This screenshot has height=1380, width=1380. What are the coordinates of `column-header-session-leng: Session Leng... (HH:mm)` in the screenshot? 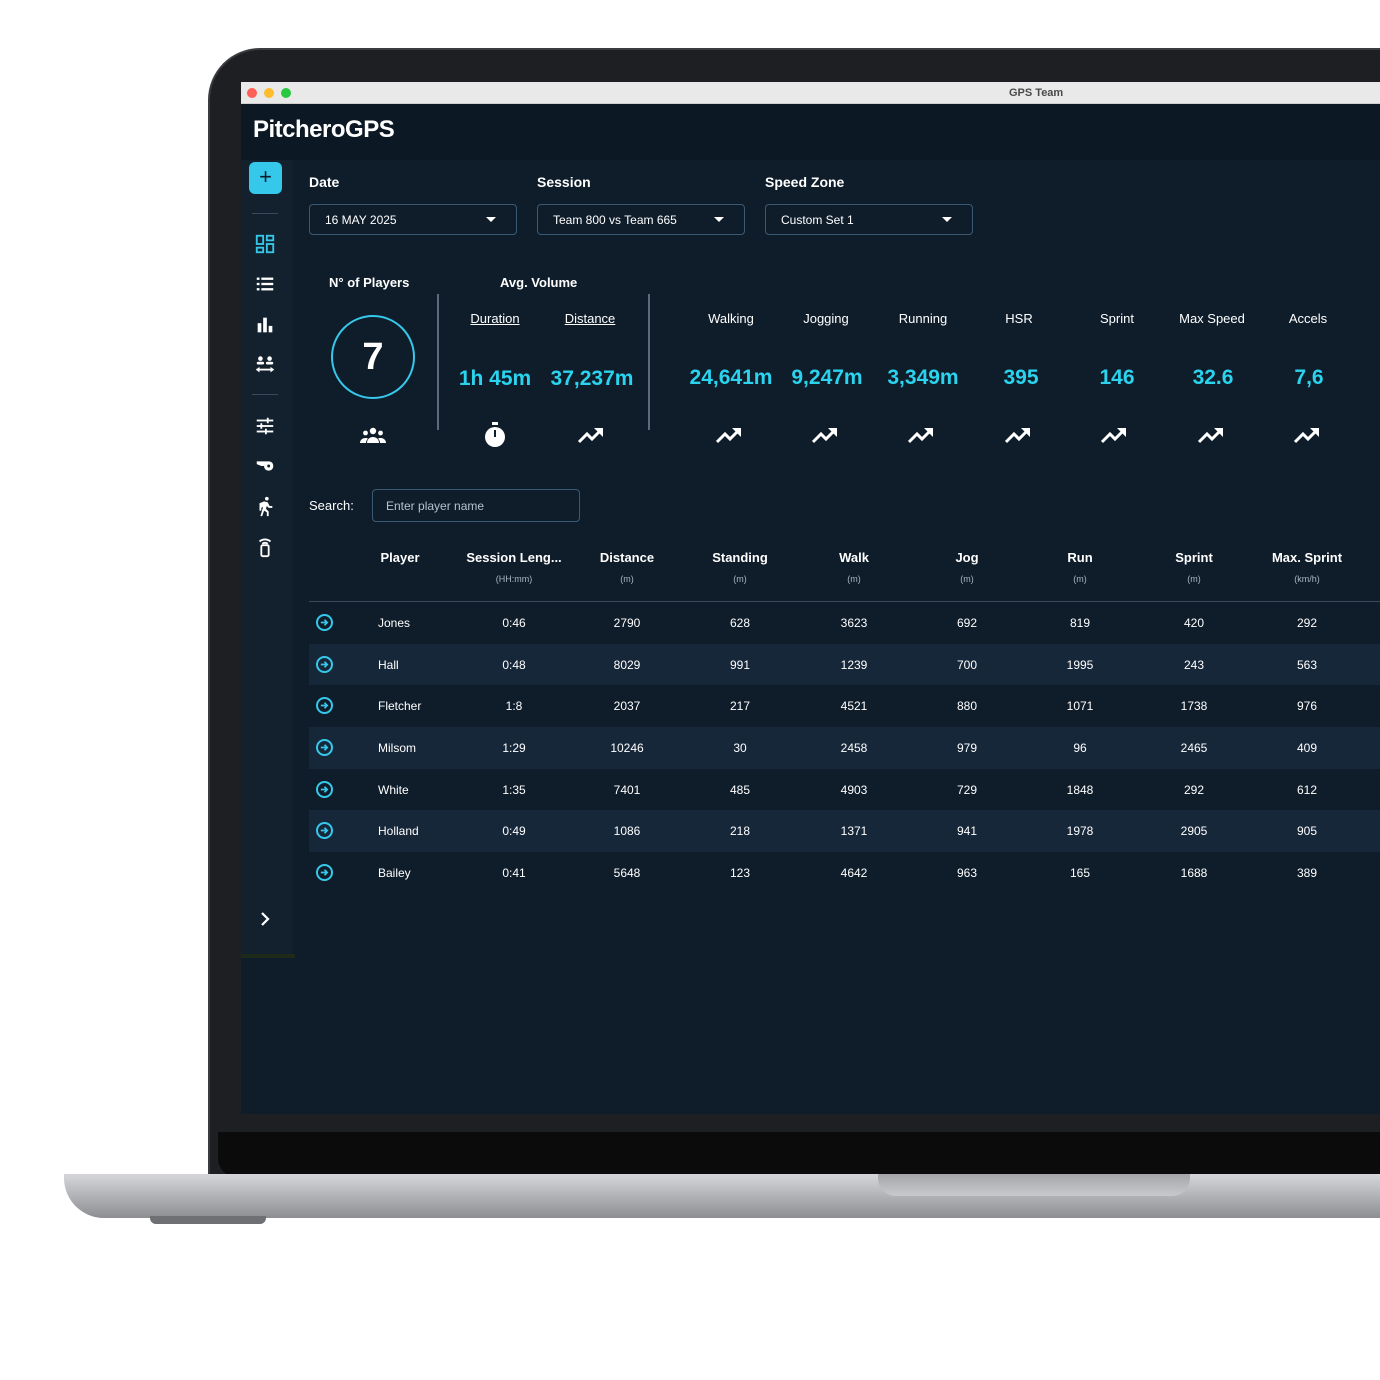 It's located at (514, 567).